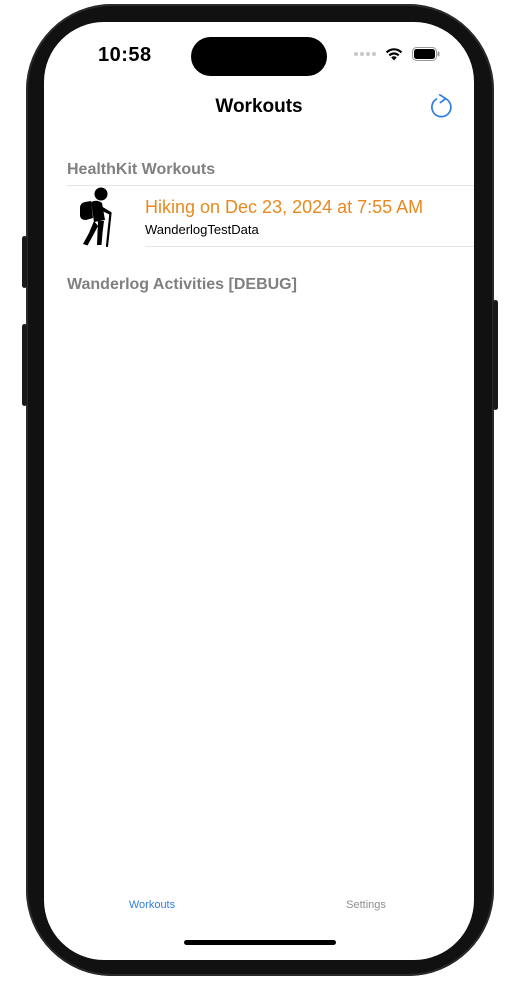 Image resolution: width=512 pixels, height=983 pixels. I want to click on page-title: Workouts, so click(259, 106).